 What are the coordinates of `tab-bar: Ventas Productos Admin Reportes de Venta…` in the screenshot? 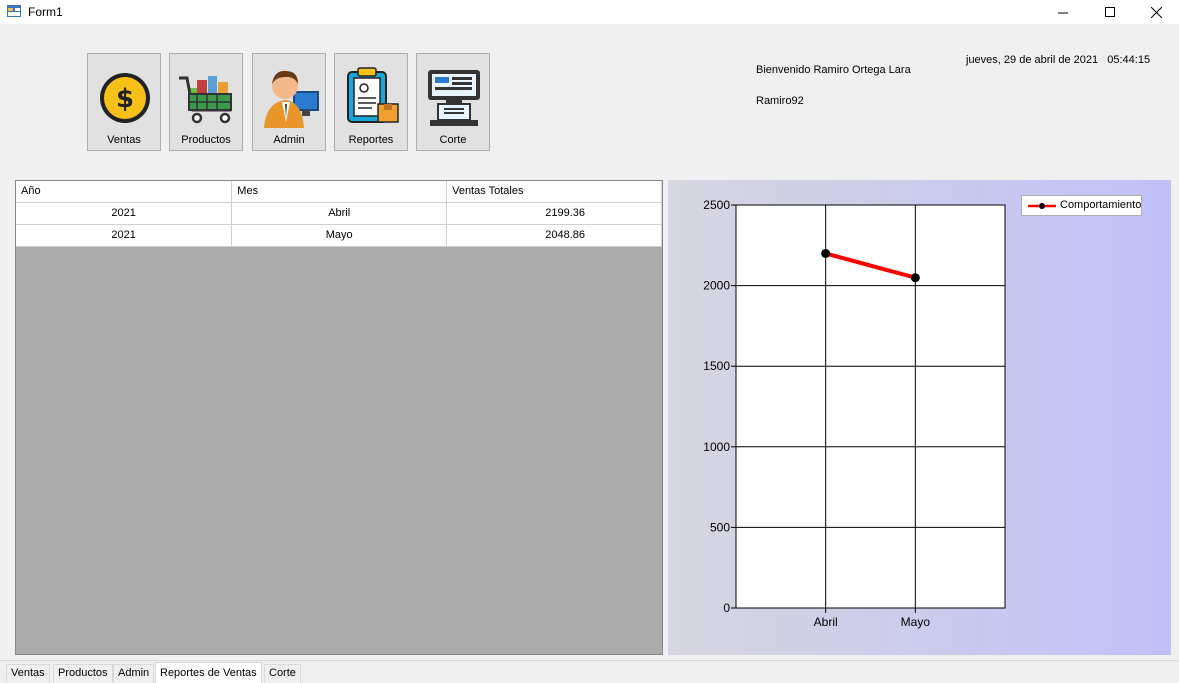 It's located at (589, 671).